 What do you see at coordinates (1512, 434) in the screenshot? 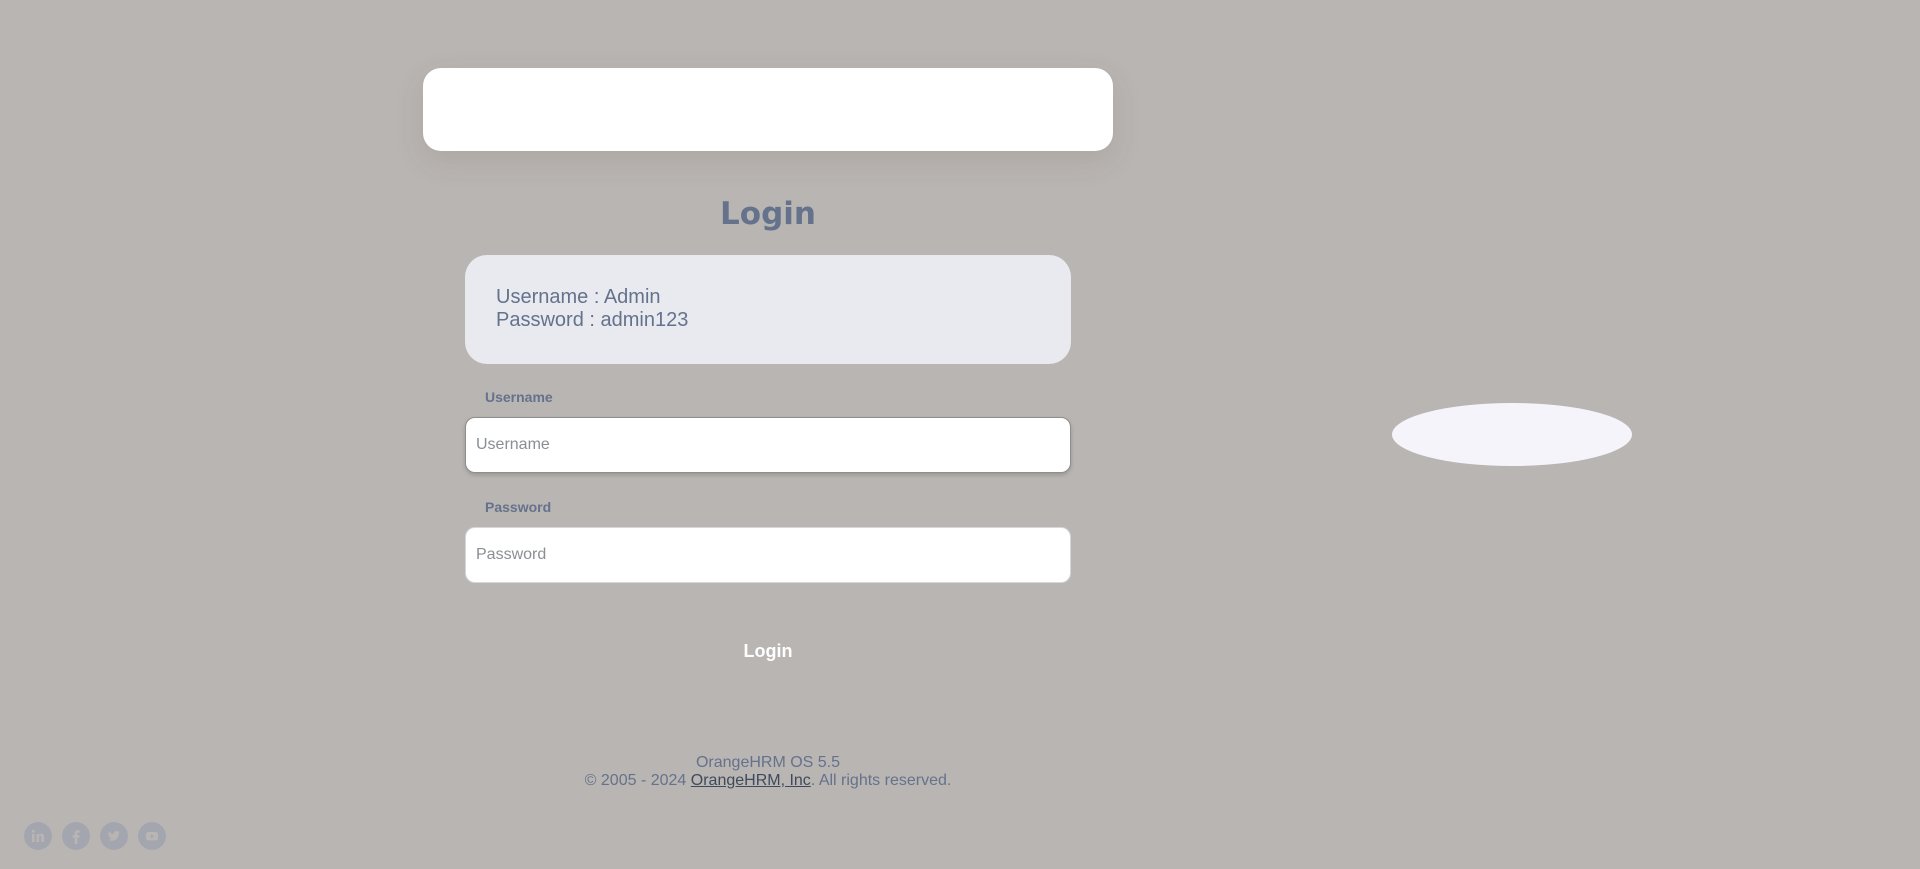
I see `decorative-ellipse` at bounding box center [1512, 434].